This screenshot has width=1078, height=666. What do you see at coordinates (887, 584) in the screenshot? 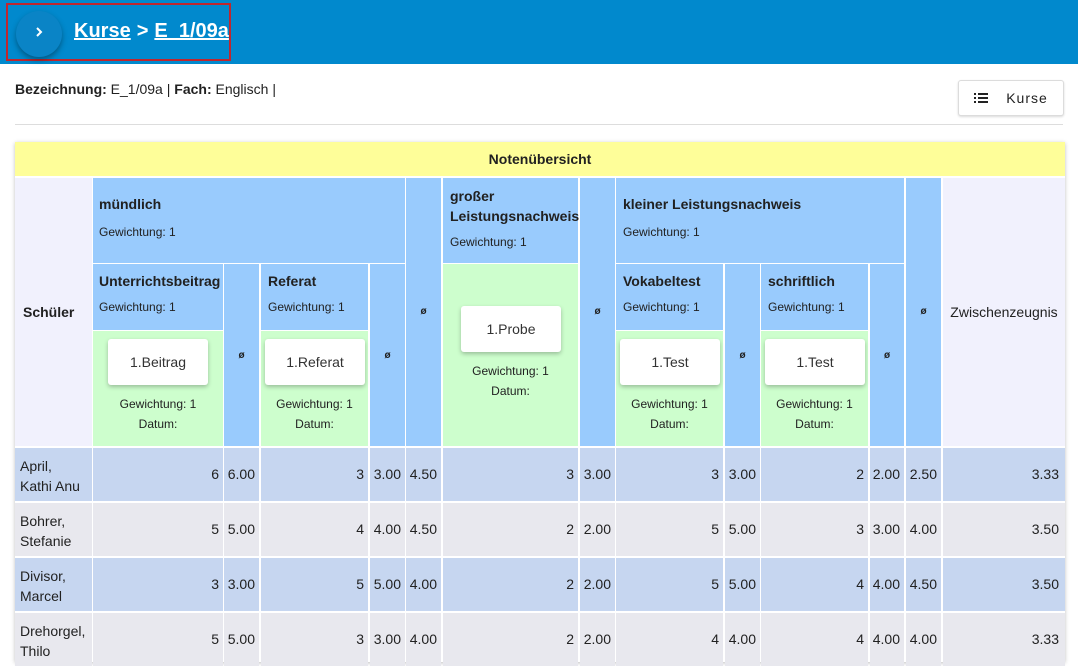
I see `schriftlich-avg: 4.00` at bounding box center [887, 584].